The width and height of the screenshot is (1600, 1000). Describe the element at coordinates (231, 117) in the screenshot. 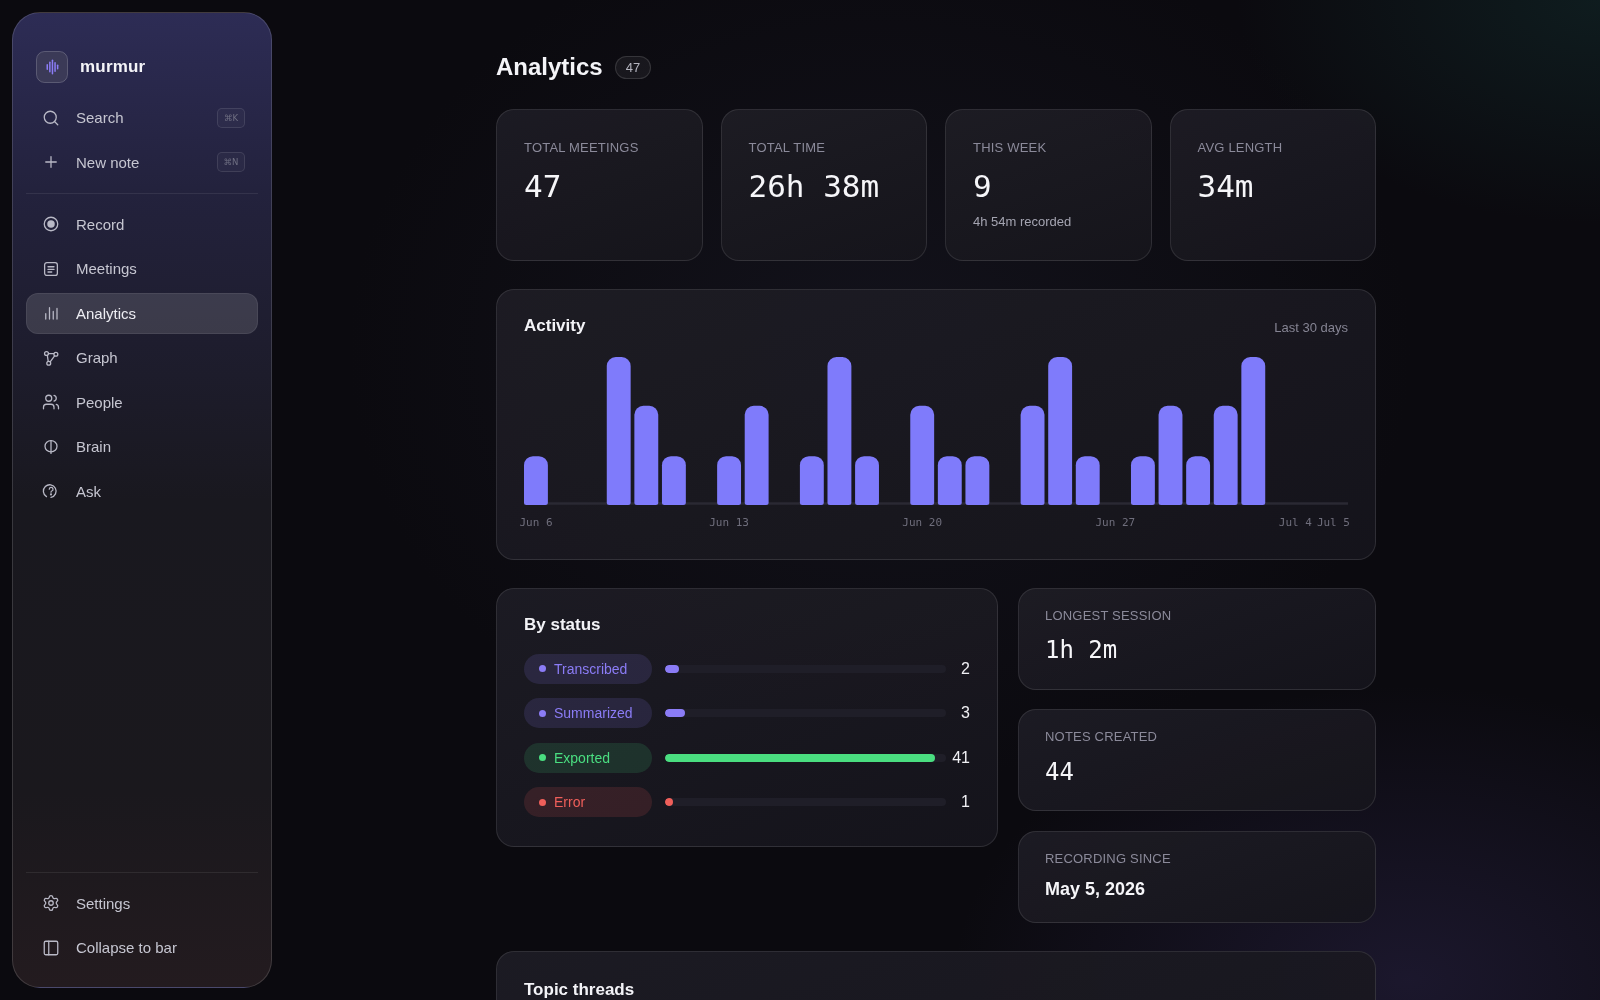

I see `shortcut-hint: ⌘K` at that location.